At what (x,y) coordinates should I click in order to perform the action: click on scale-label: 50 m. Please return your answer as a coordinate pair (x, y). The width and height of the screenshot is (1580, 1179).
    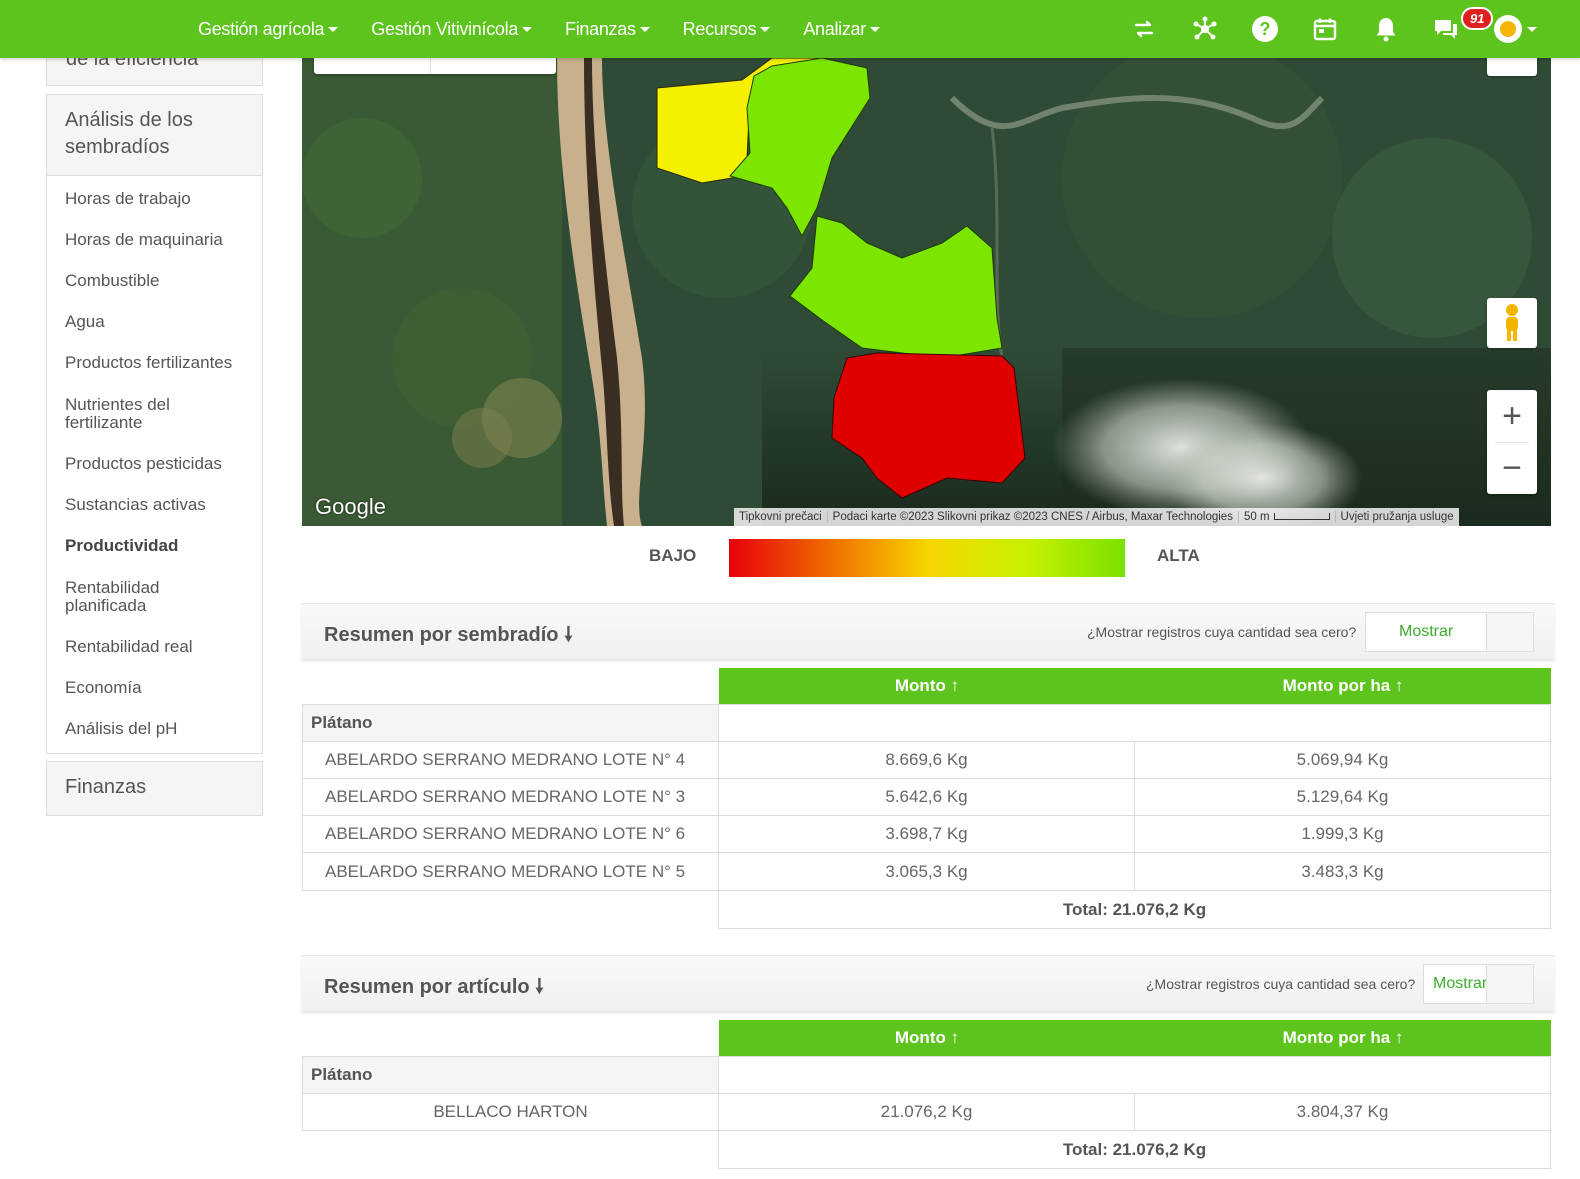
    Looking at the image, I should click on (1256, 517).